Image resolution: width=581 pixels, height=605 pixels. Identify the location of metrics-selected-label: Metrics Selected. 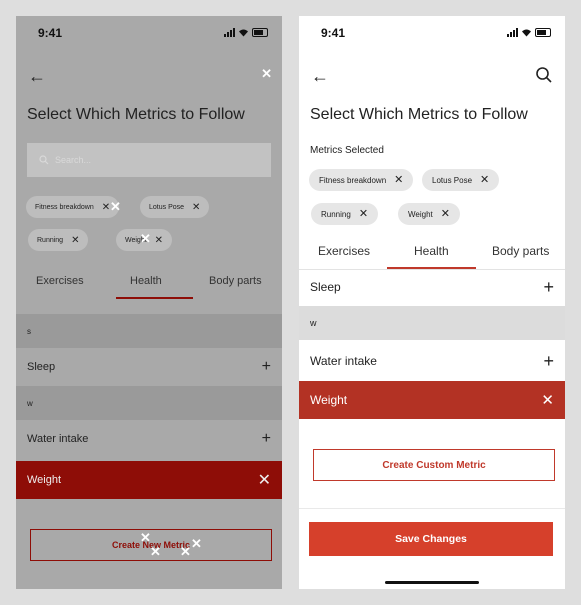
(347, 150).